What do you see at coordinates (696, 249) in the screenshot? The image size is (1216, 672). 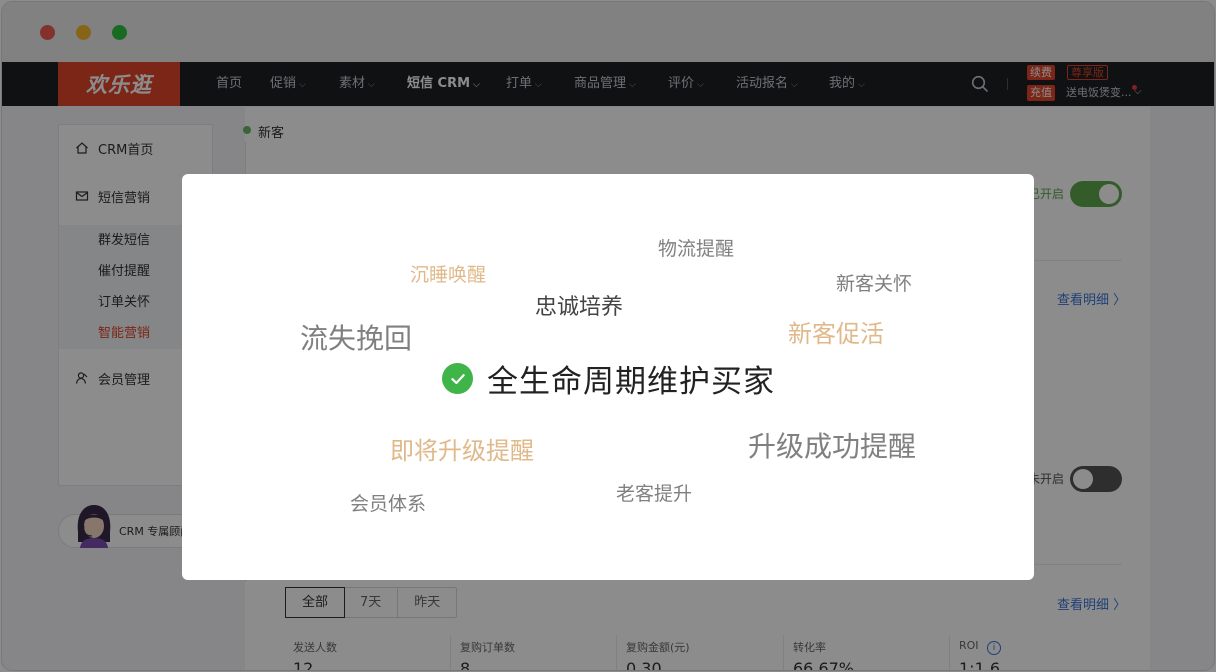 I see `keyword-logistics-reminder: 物流提醒` at bounding box center [696, 249].